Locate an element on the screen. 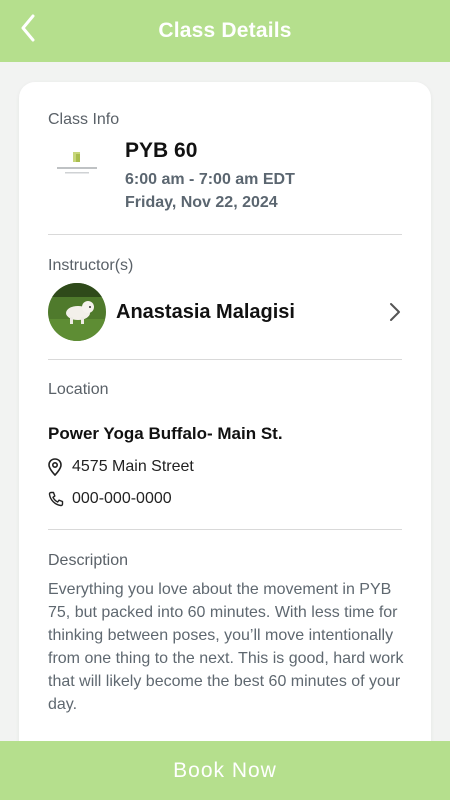 The image size is (450, 800). book-now-button: Book Now is located at coordinates (225, 770).